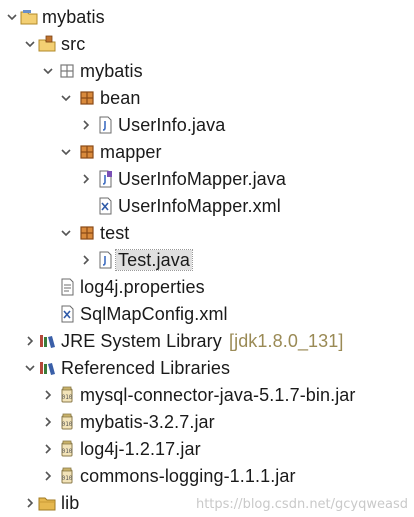 The height and width of the screenshot is (517, 414). I want to click on tree-item-jar-commons-logging: 010 commons-logging-1.1.1.jar, so click(207, 476).